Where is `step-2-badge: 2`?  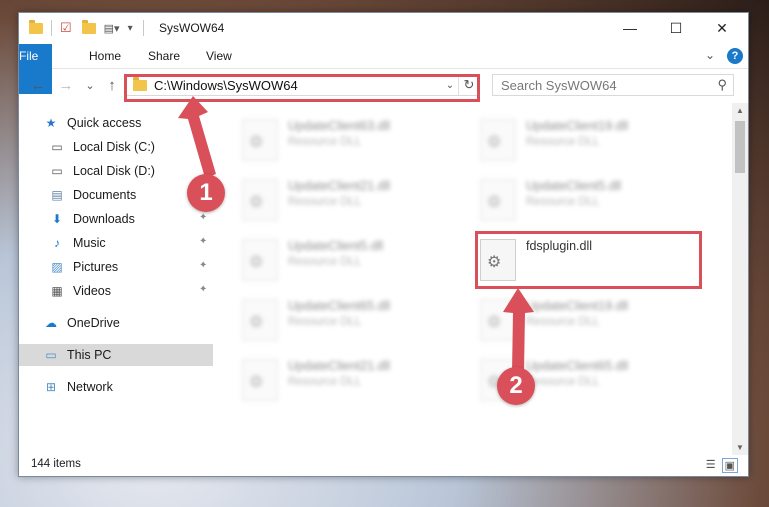
step-2-badge: 2 is located at coordinates (516, 386).